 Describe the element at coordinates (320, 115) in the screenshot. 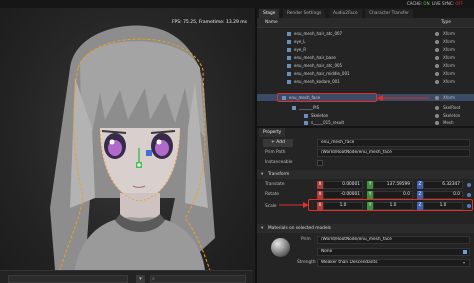

I see `row-name: Skeleton` at that location.